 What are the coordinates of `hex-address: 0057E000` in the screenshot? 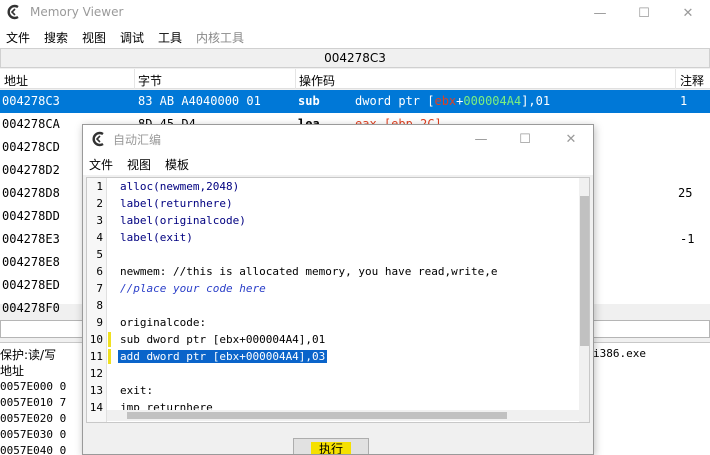 It's located at (26, 386).